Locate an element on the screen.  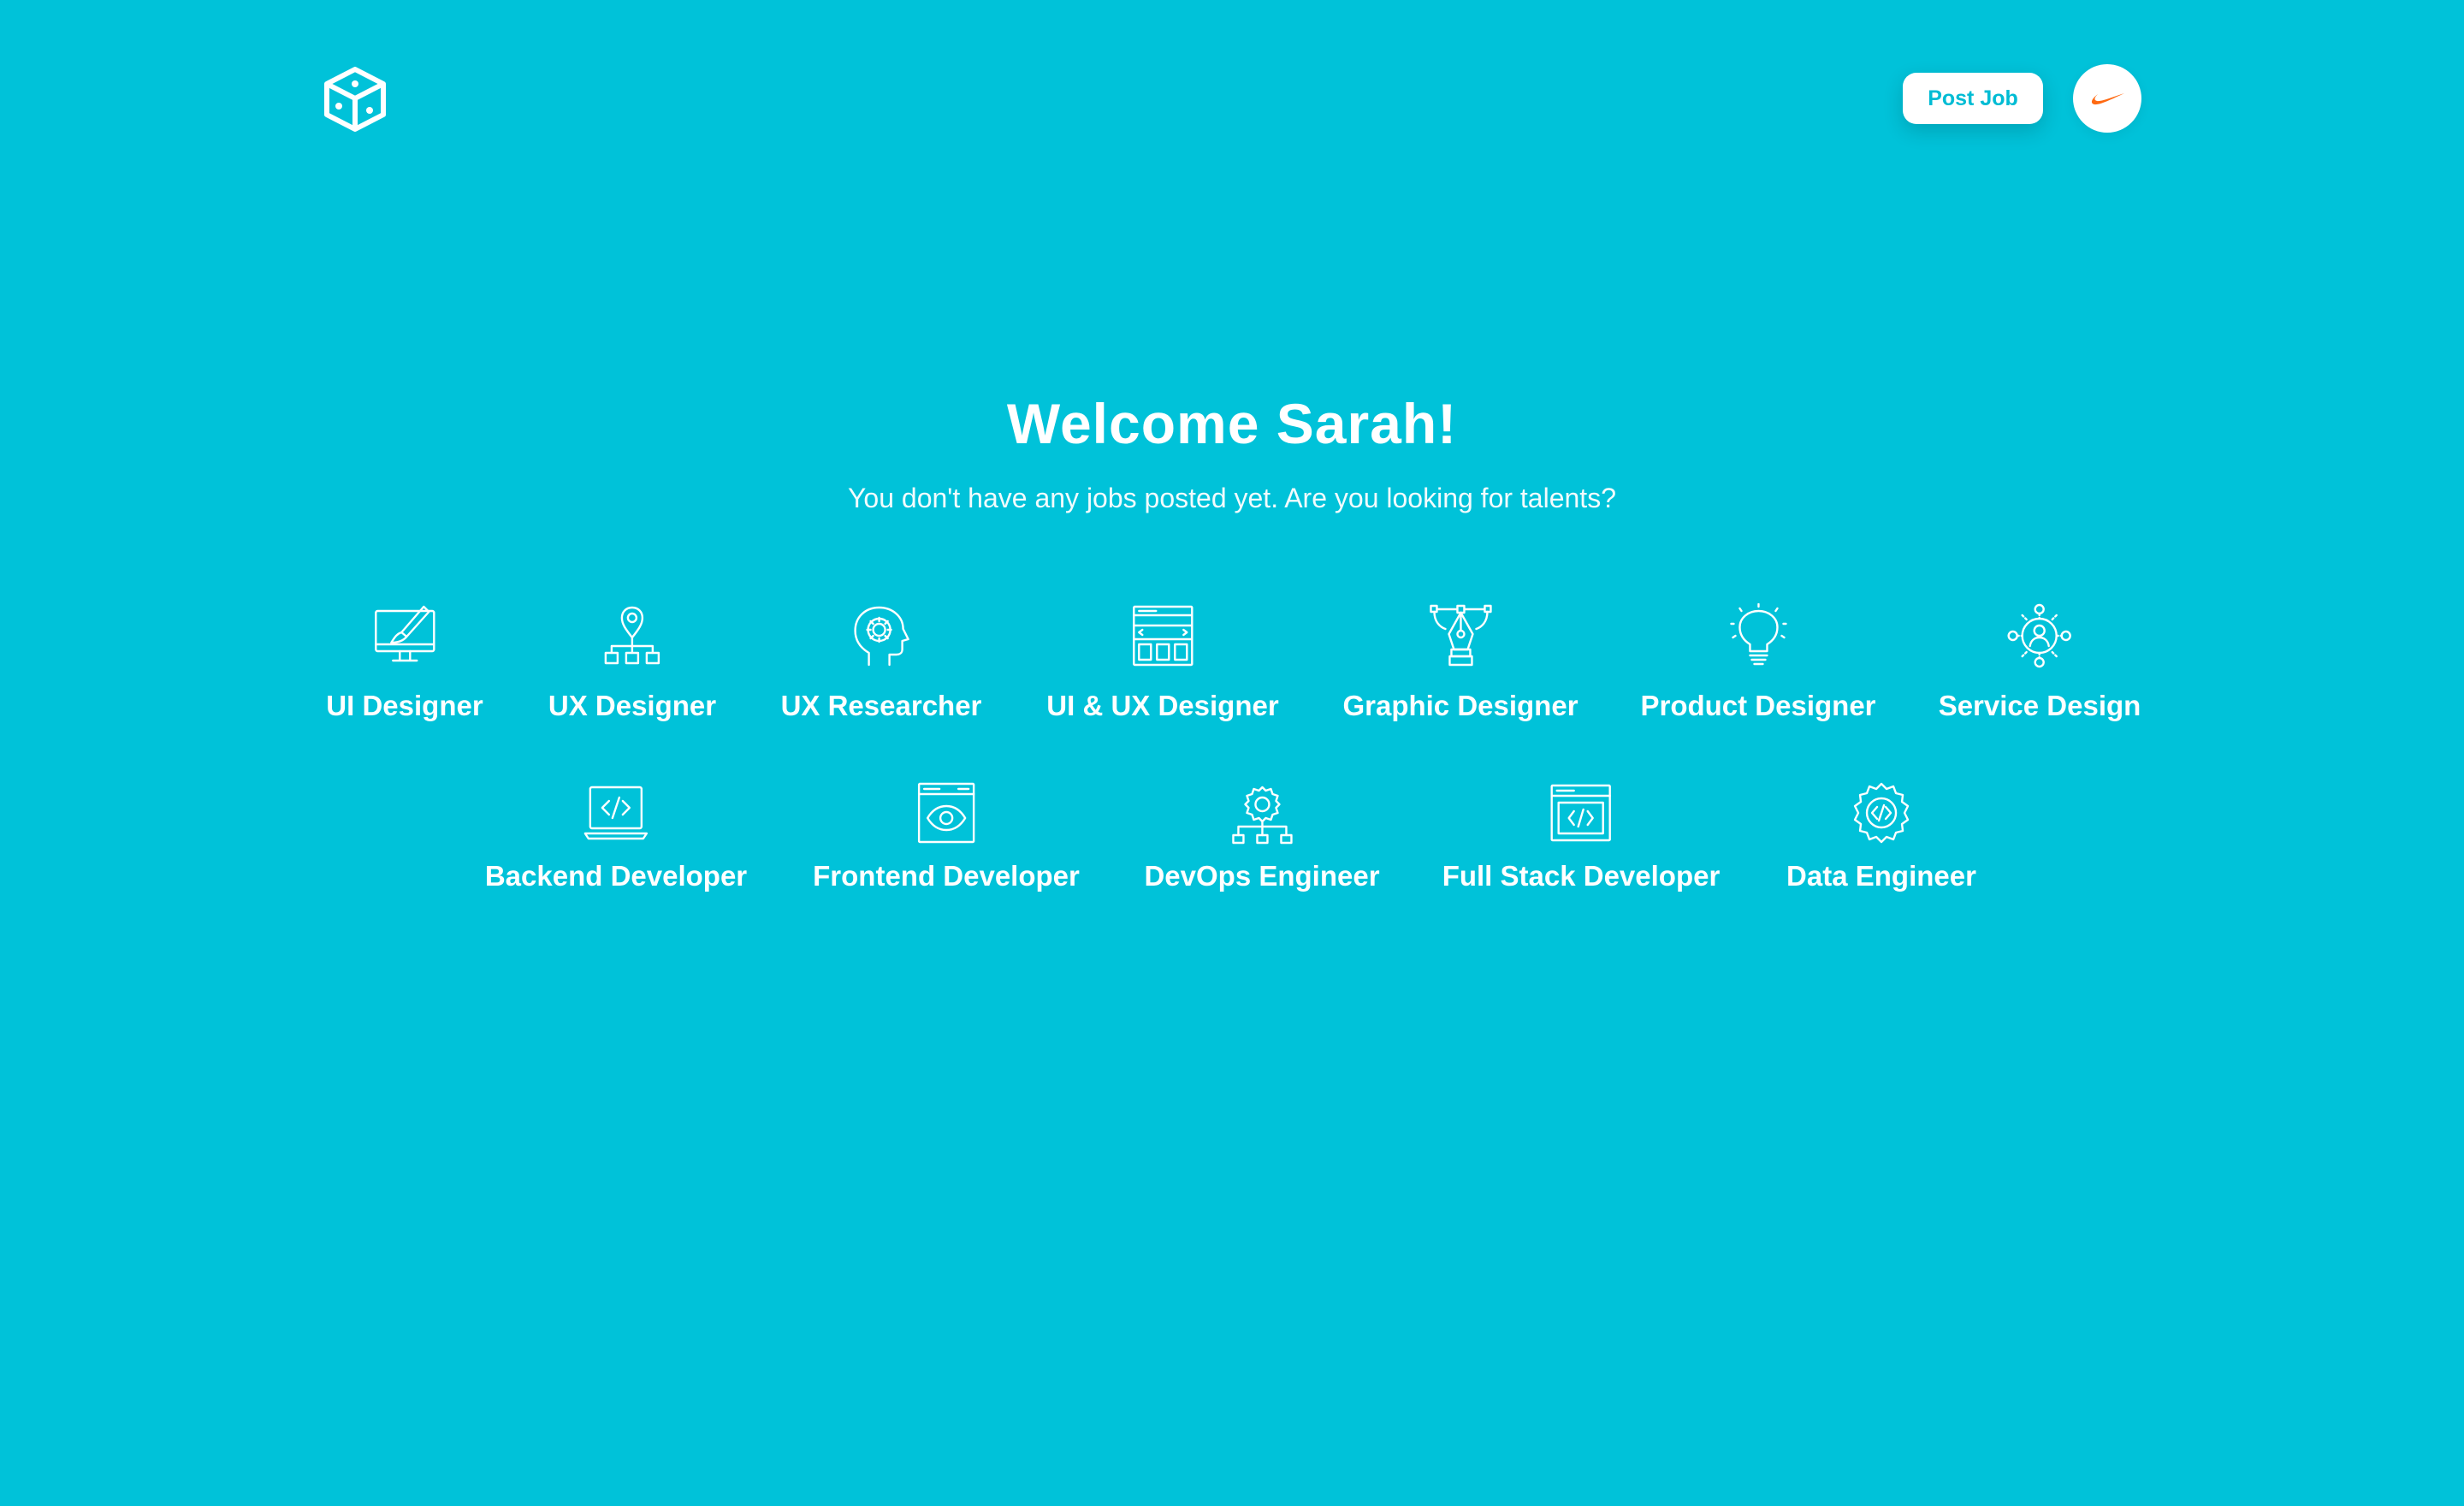
category-label: UX Designer is located at coordinates (632, 706).